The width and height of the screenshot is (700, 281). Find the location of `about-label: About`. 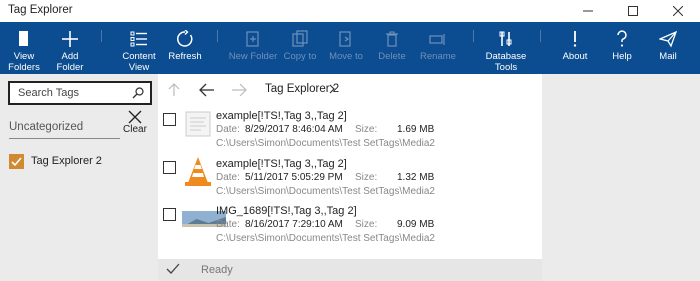

about-label: About is located at coordinates (575, 56).